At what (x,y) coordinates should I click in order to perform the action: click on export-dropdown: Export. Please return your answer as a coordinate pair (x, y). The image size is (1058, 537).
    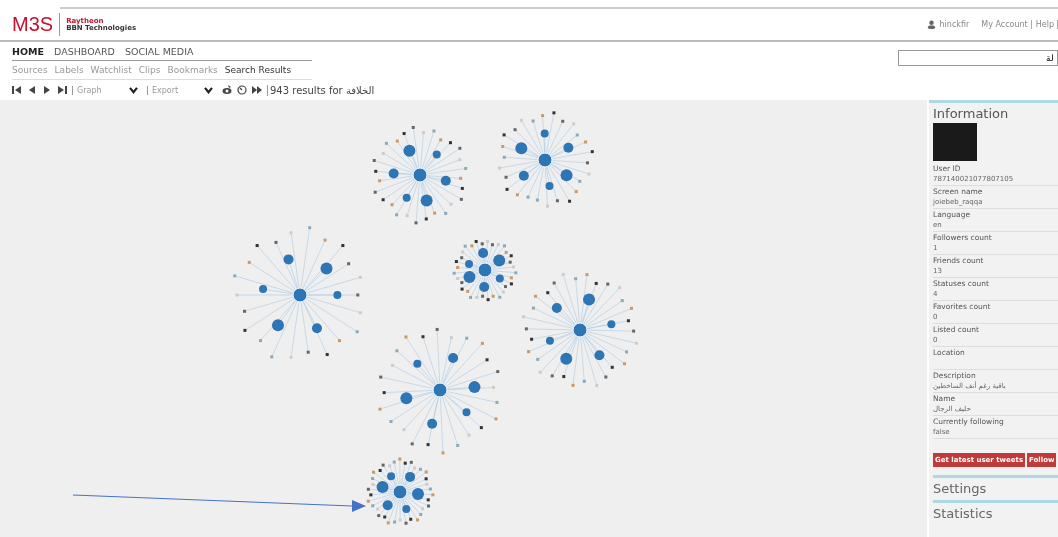
    Looking at the image, I should click on (182, 90).